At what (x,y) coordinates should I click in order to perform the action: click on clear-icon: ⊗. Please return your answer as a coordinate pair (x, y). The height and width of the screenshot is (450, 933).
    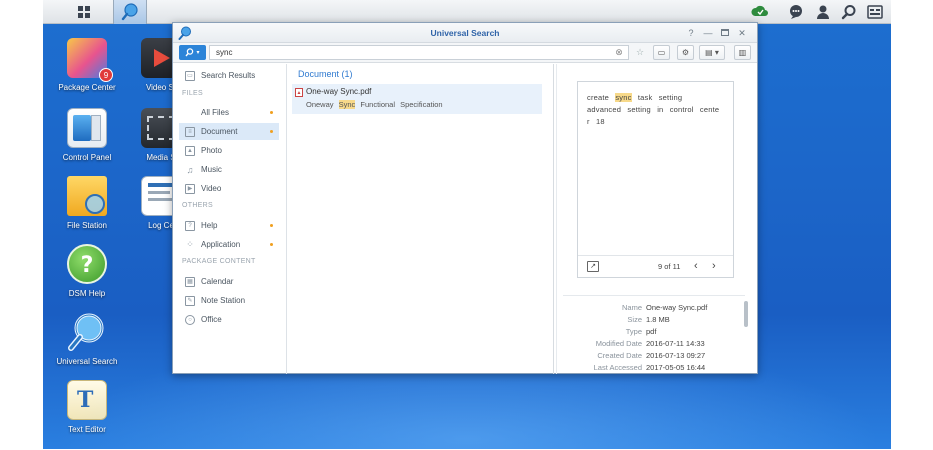
    Looking at the image, I should click on (619, 52).